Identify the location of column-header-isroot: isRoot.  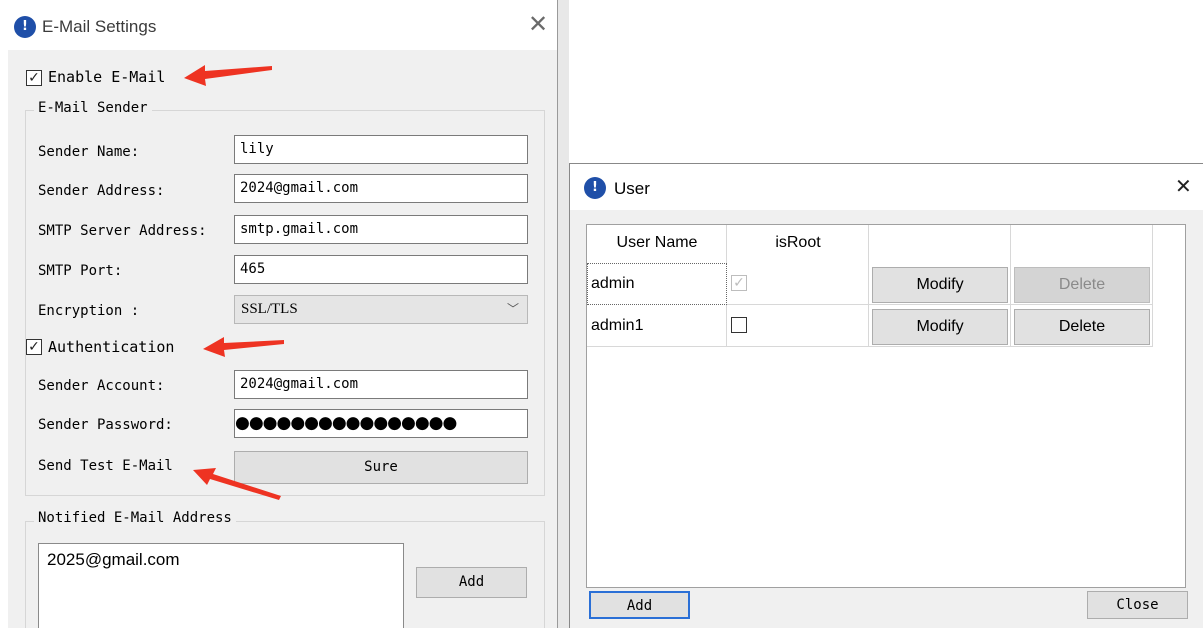
(798, 243).